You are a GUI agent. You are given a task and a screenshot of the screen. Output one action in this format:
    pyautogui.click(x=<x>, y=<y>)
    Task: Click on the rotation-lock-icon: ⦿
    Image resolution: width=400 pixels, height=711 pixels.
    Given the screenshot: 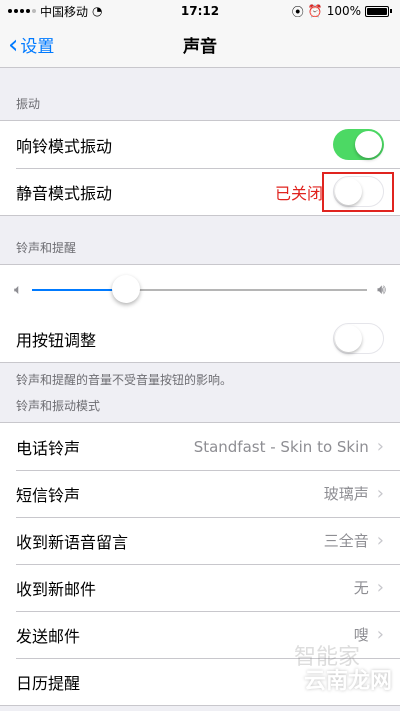 What is the action you would take?
    pyautogui.click(x=297, y=11)
    